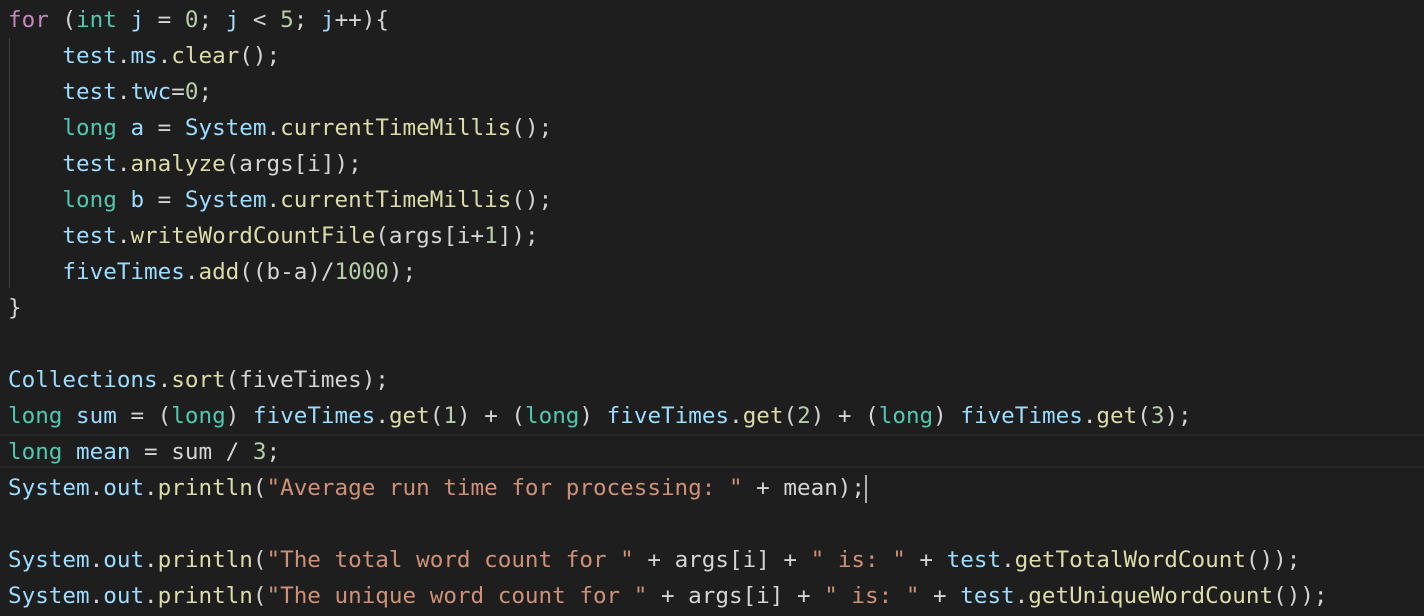  Describe the element at coordinates (110, 92) in the screenshot. I see `code-line: test.twc=0;` at that location.